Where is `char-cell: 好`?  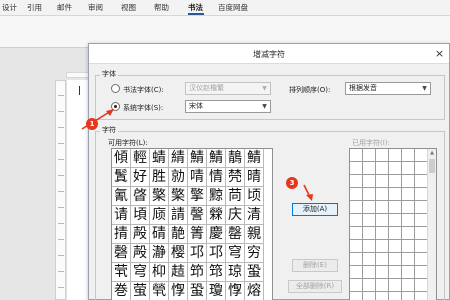 char-cell: 好 is located at coordinates (140, 177).